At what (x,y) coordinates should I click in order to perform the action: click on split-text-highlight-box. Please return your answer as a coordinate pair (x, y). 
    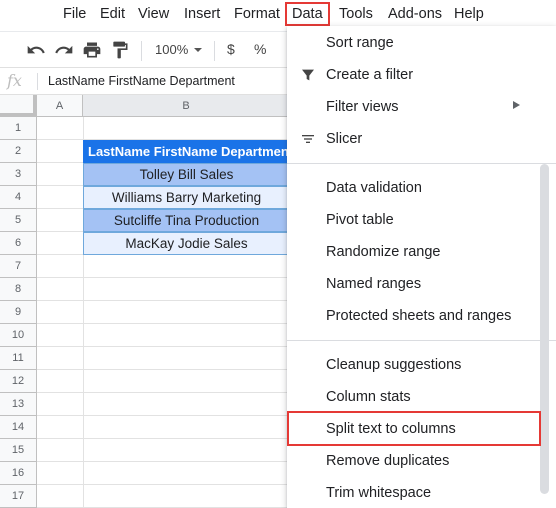
    Looking at the image, I should click on (414, 428).